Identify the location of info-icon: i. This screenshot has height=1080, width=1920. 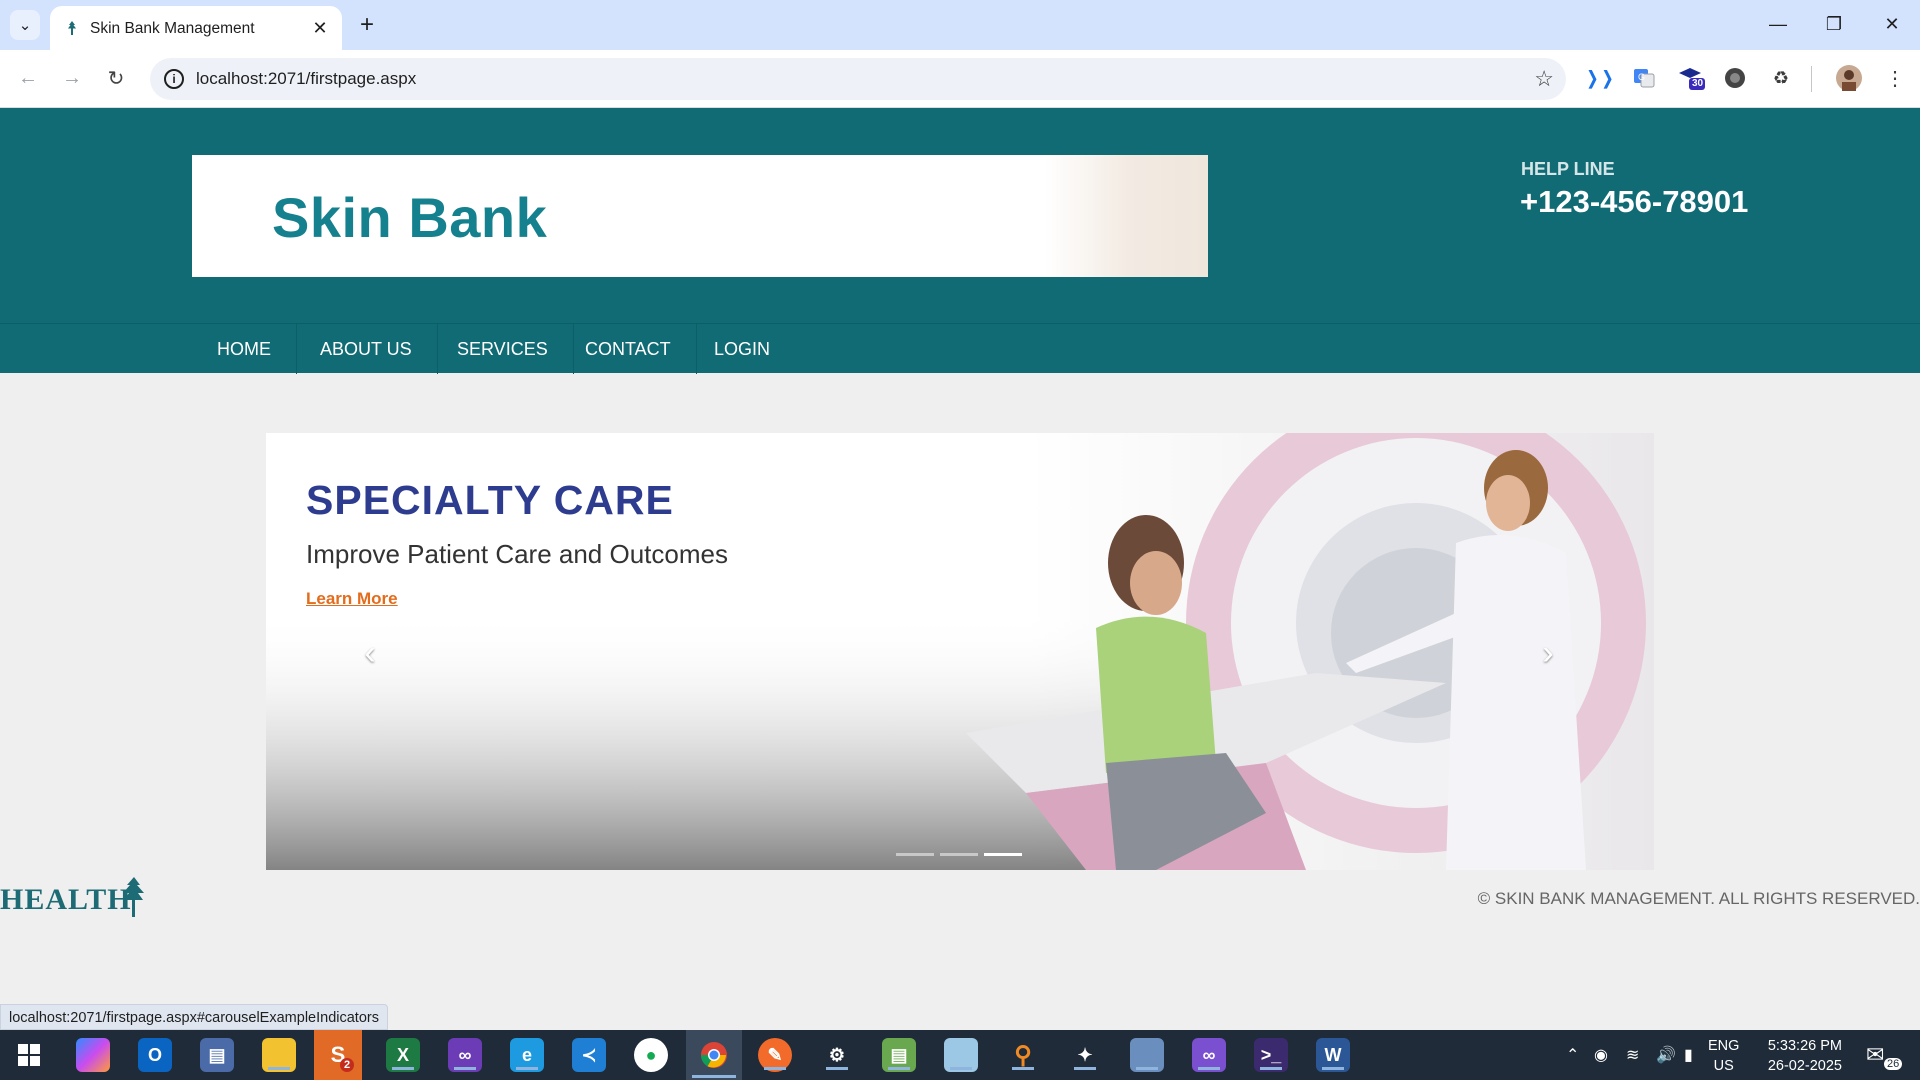
(174, 79).